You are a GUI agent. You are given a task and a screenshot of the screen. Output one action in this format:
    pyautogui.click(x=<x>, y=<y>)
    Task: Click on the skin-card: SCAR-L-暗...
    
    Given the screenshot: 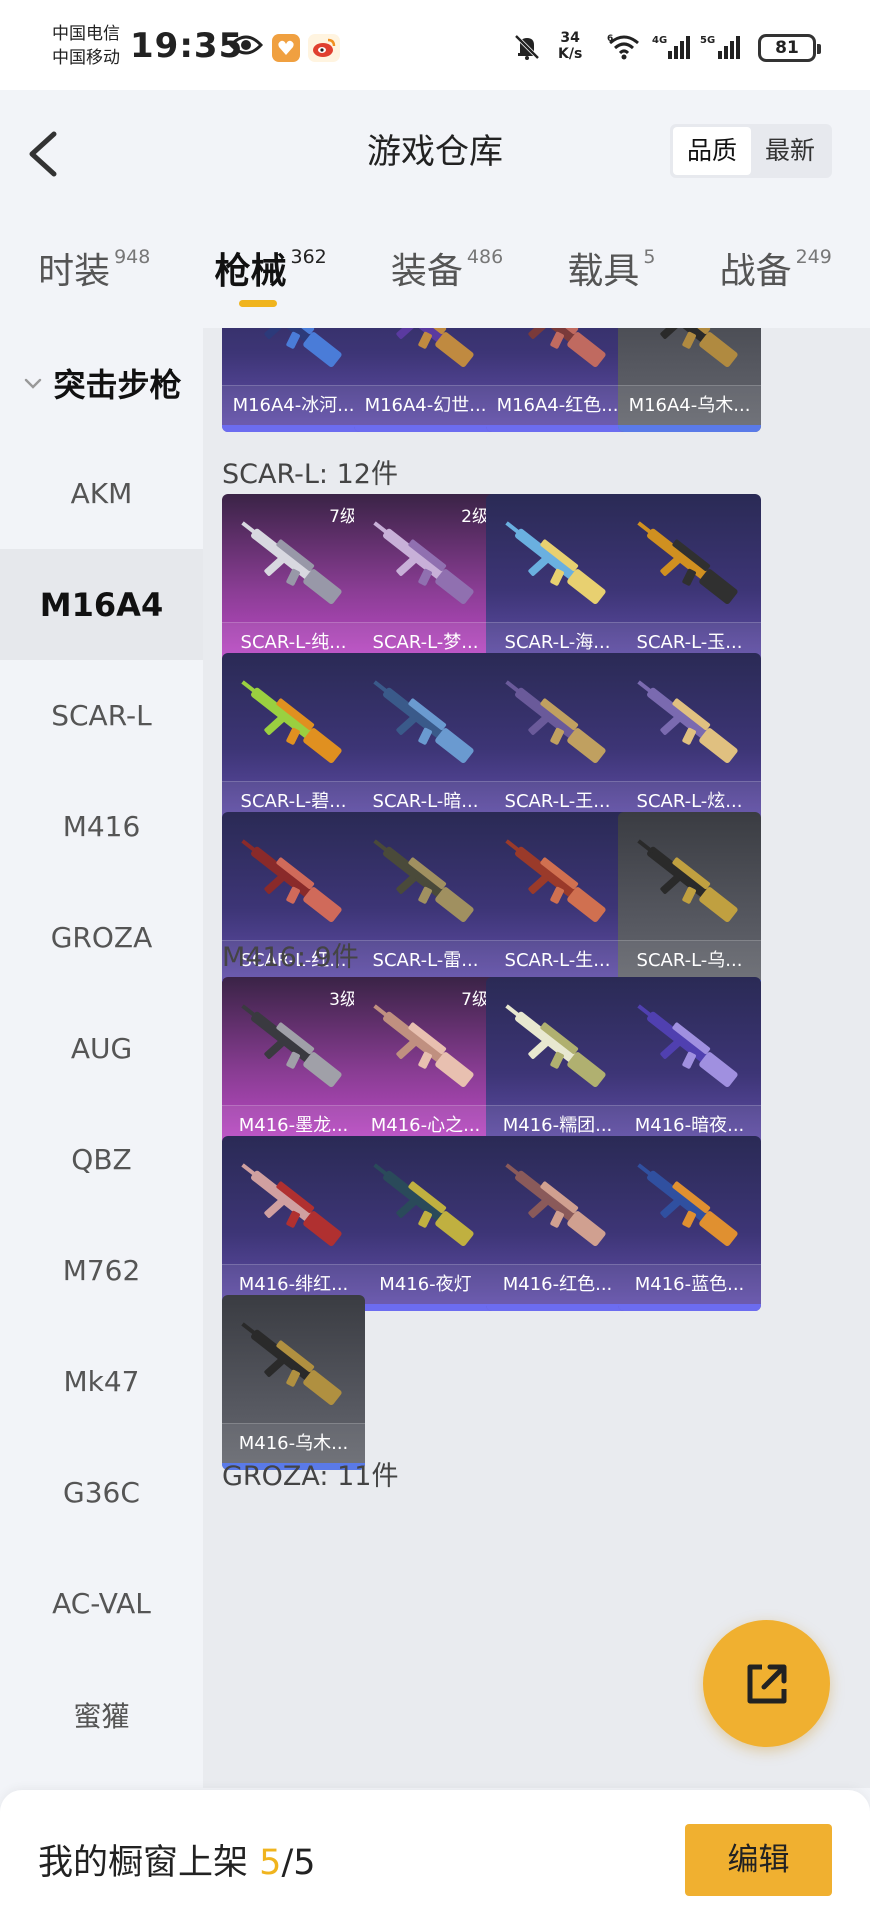 What is the action you would take?
    pyautogui.click(x=425, y=740)
    